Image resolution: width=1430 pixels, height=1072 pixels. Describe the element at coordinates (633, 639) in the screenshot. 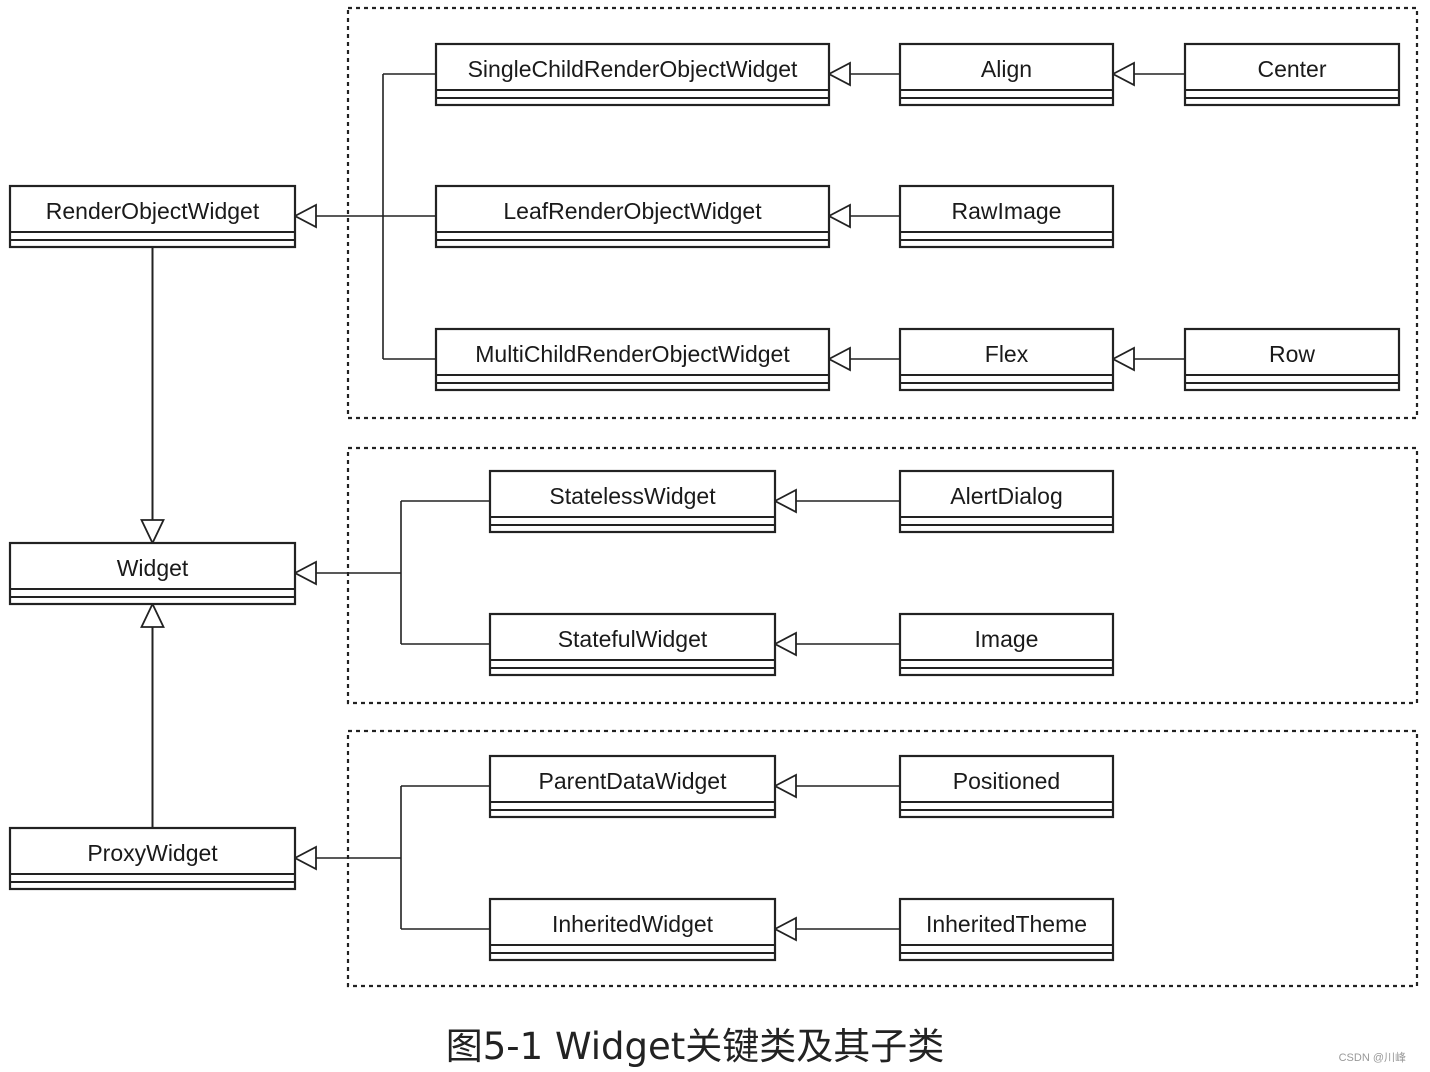

I see `class-name-stateful-widget: StatefulWidget` at that location.